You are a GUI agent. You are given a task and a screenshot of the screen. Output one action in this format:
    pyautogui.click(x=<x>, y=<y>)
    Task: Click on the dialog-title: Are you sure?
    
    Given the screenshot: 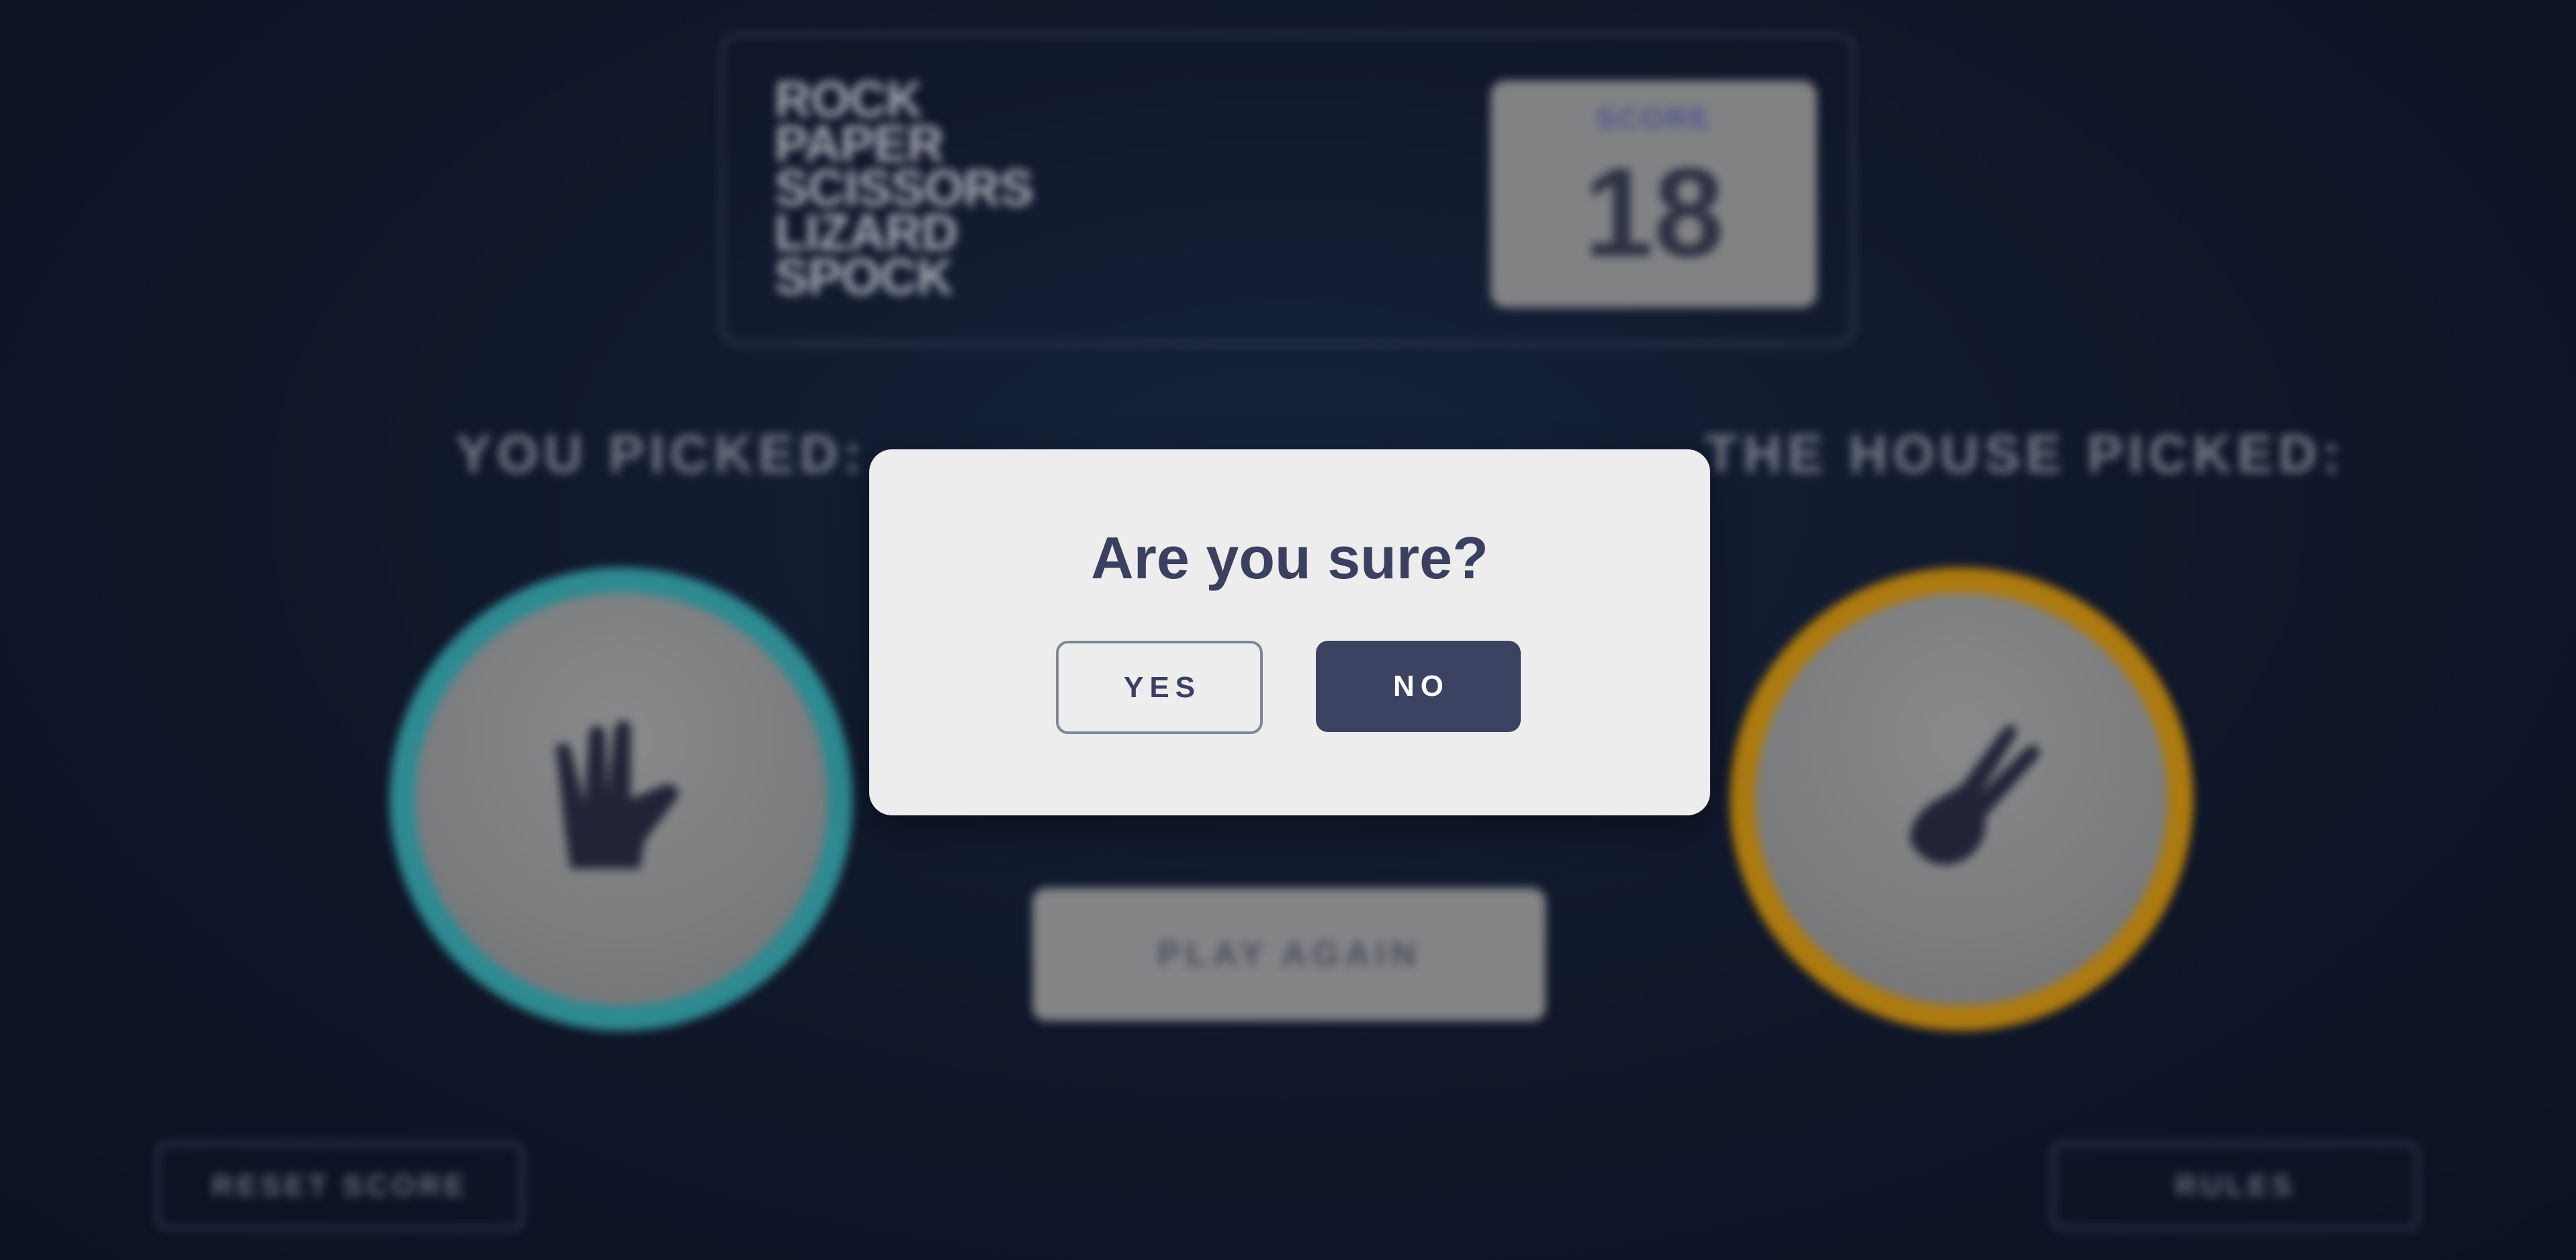 What is the action you would take?
    pyautogui.click(x=1290, y=558)
    